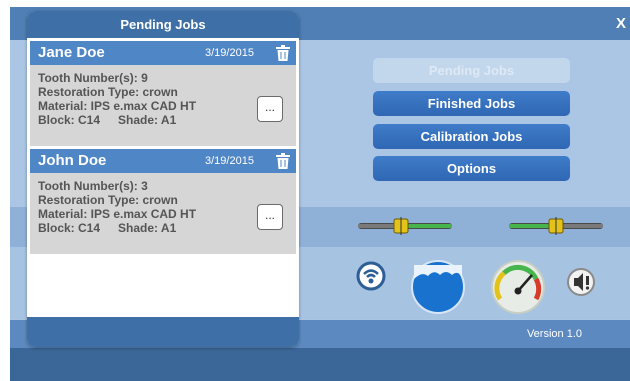  Describe the element at coordinates (554, 334) in the screenshot. I see `version-label: Version 1.0` at that location.